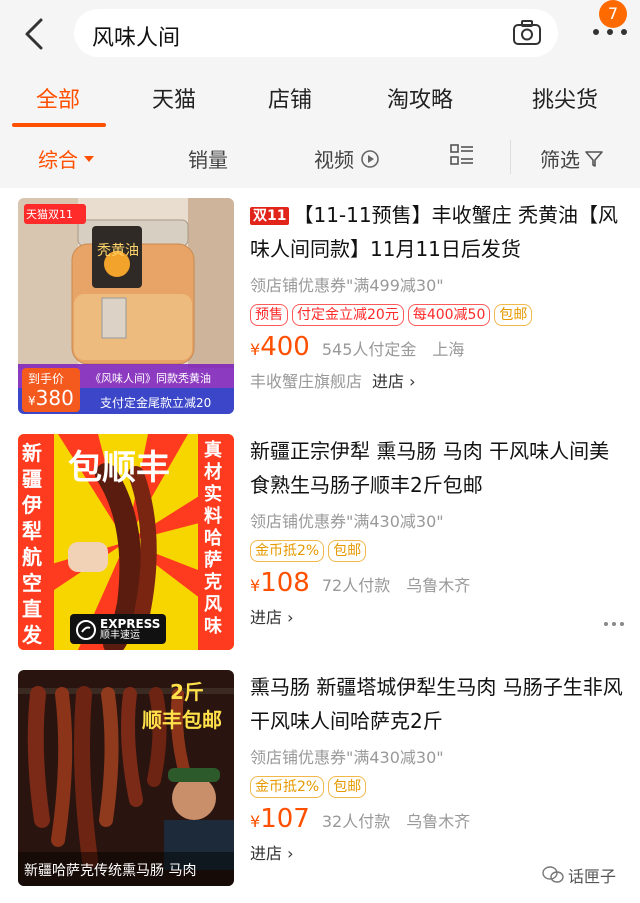 The image size is (640, 903). Describe the element at coordinates (596, 32) in the screenshot. I see `more-dots-icon` at that location.